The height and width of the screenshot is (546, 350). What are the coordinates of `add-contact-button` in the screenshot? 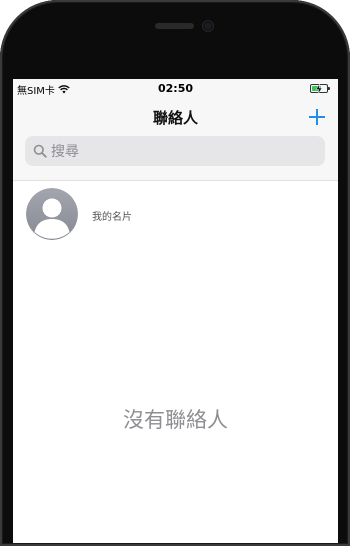 It's located at (317, 117).